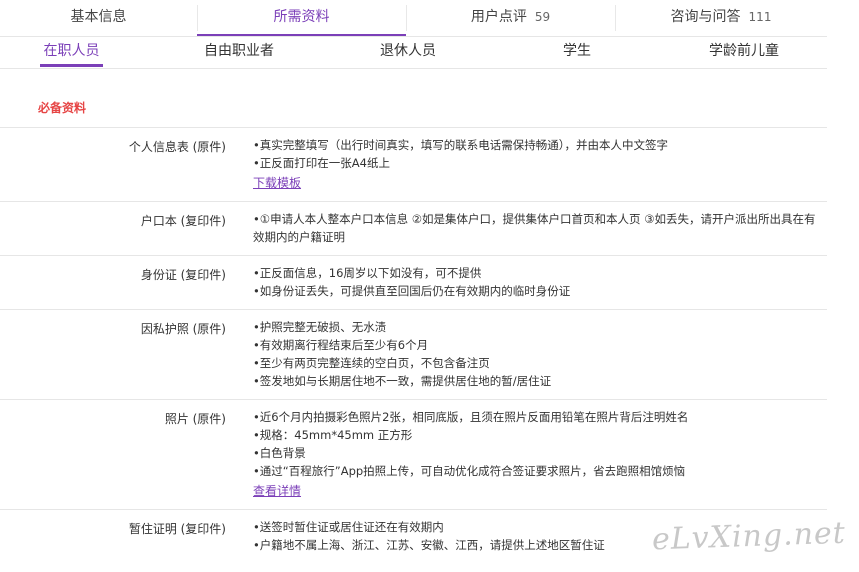  I want to click on applicant-type-tabs: 在职人员 自由职业者 退休人员 学生 学龄前儿童, so click(413, 53).